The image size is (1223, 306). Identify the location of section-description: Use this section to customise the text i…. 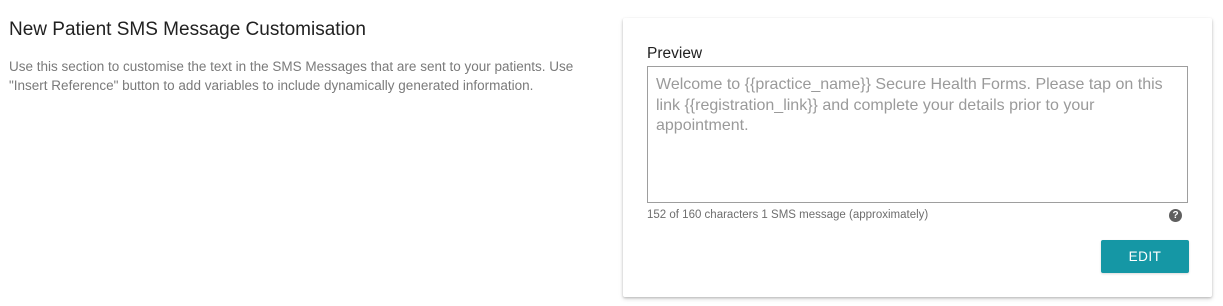
(291, 76).